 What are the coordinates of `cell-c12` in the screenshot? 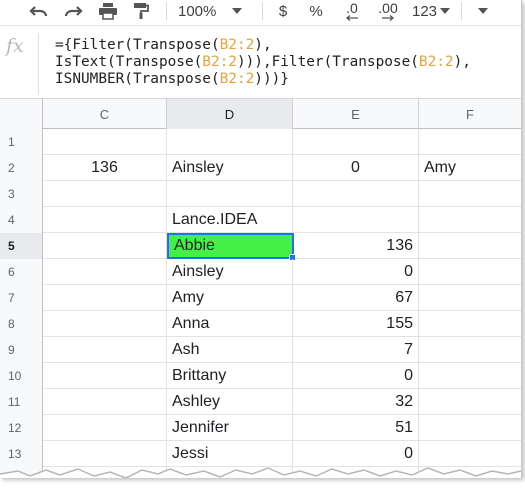 It's located at (105, 428).